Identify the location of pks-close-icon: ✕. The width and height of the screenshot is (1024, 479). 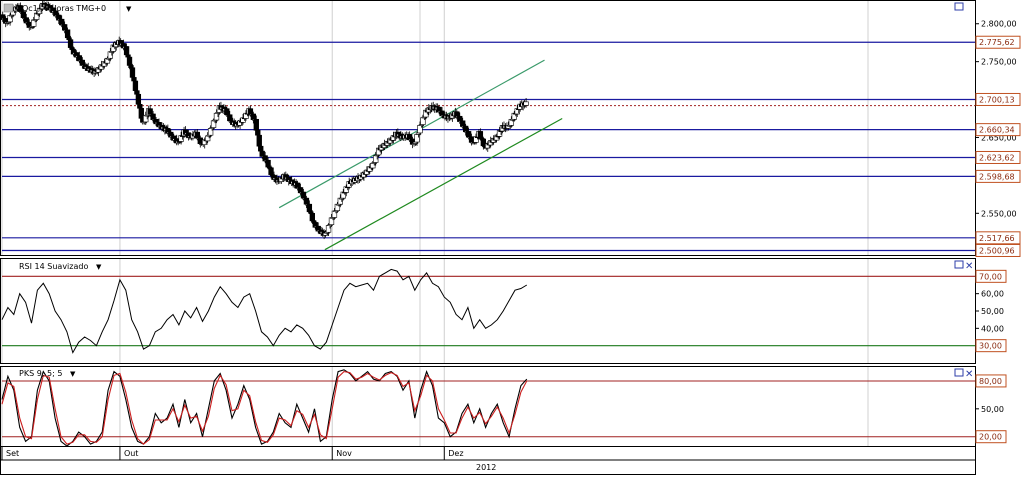
(969, 374).